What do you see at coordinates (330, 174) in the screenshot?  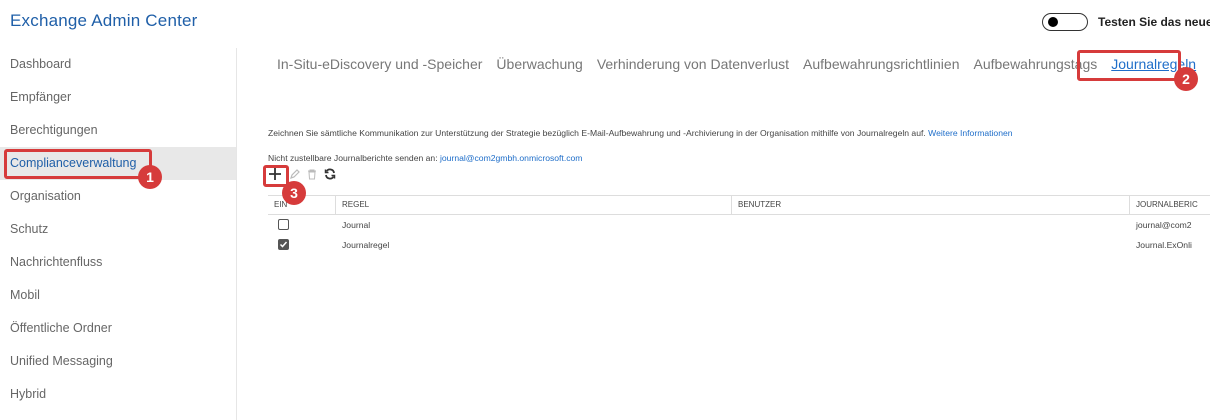 I see `refresh-icon` at bounding box center [330, 174].